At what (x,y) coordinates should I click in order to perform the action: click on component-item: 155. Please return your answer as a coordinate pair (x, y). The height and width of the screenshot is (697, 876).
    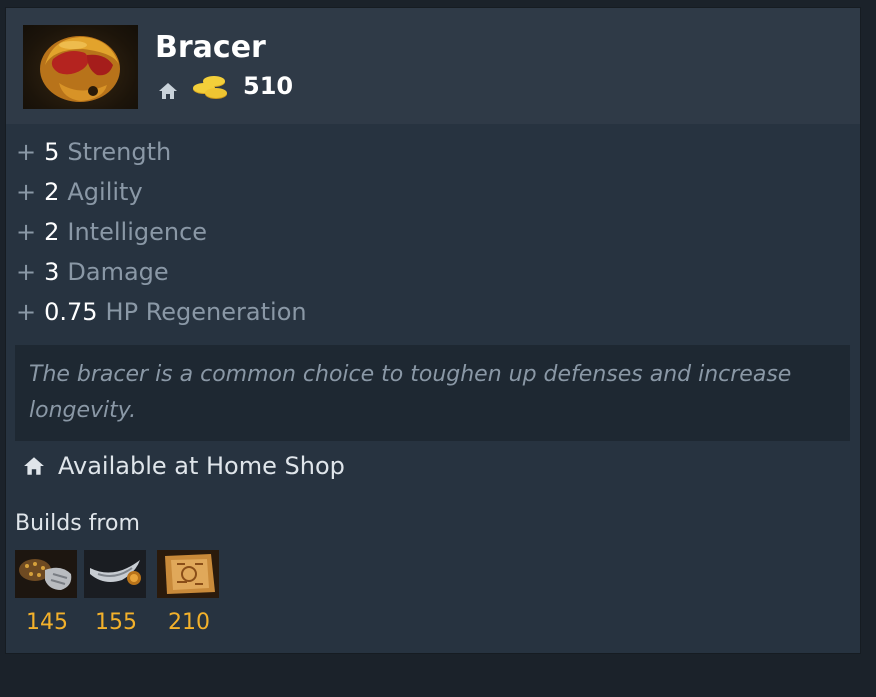
    Looking at the image, I should click on (116, 592).